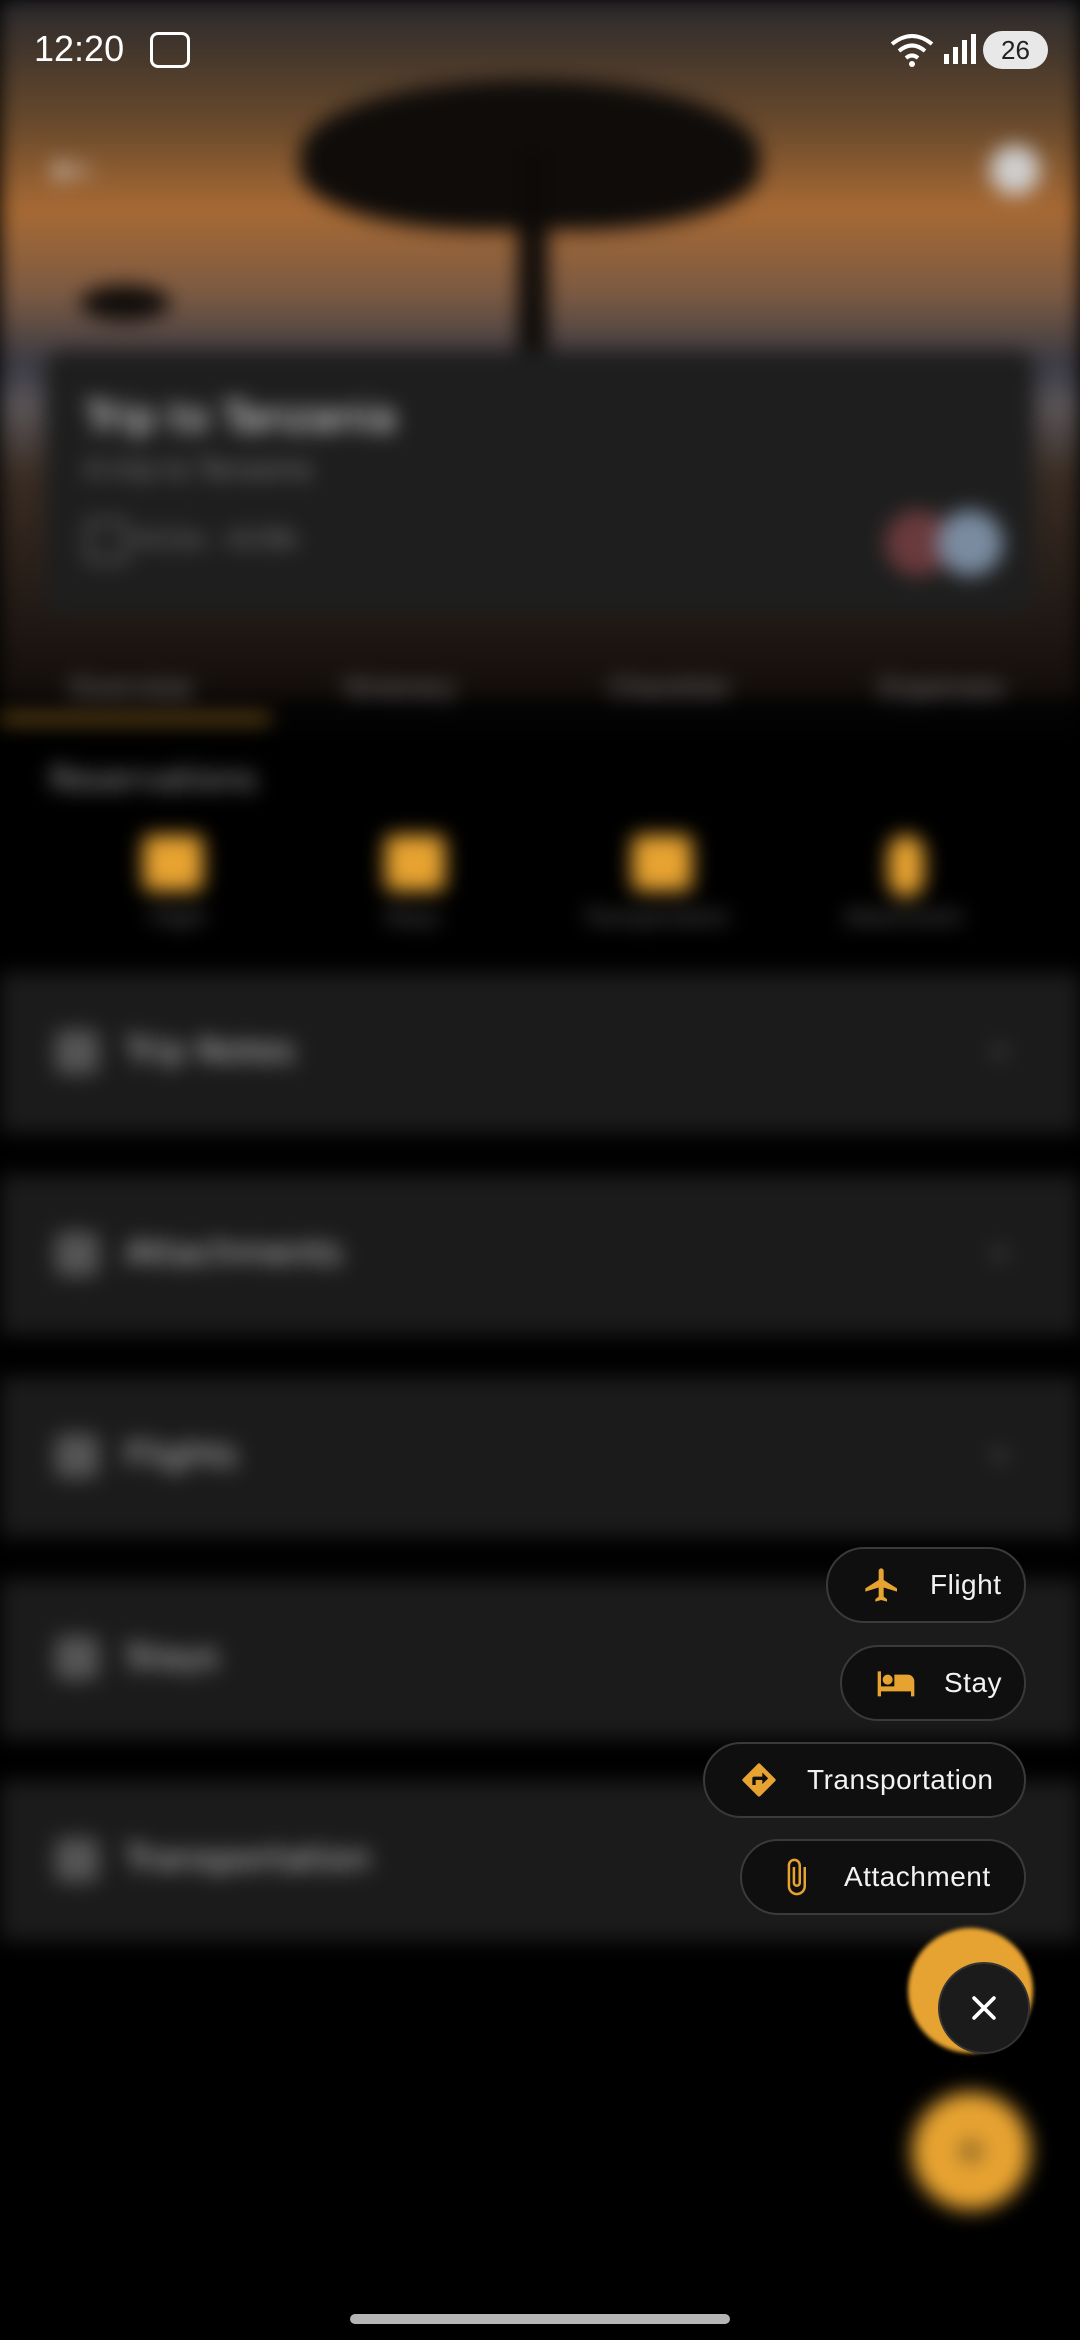  What do you see at coordinates (966, 1584) in the screenshot?
I see `speed-dial-label: Flight` at bounding box center [966, 1584].